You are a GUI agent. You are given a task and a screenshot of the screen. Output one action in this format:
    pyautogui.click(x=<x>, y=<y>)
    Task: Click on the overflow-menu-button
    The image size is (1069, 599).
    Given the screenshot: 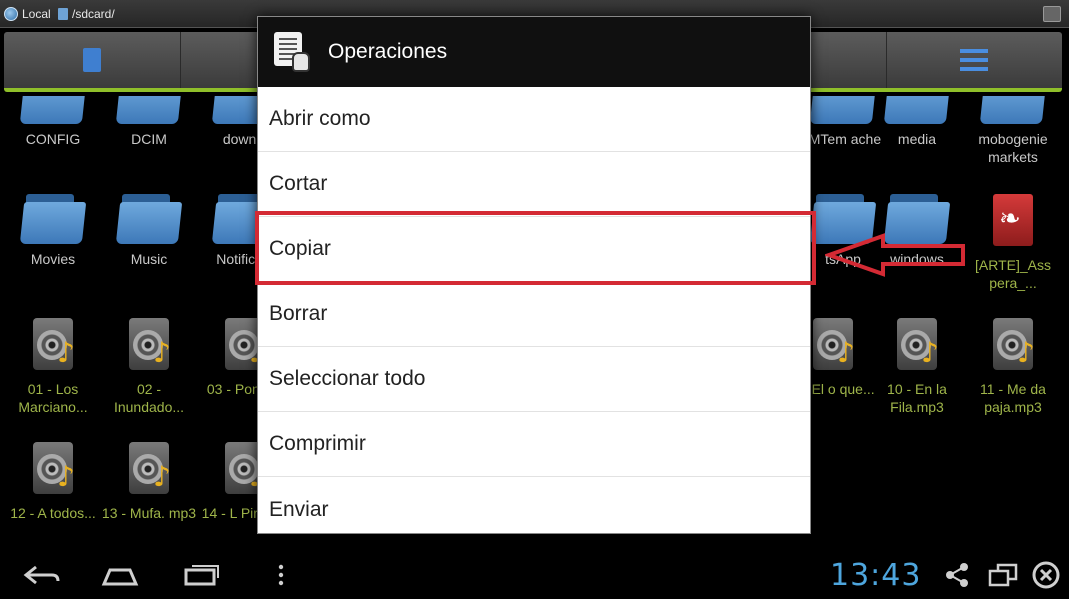 What is the action you would take?
    pyautogui.click(x=281, y=575)
    